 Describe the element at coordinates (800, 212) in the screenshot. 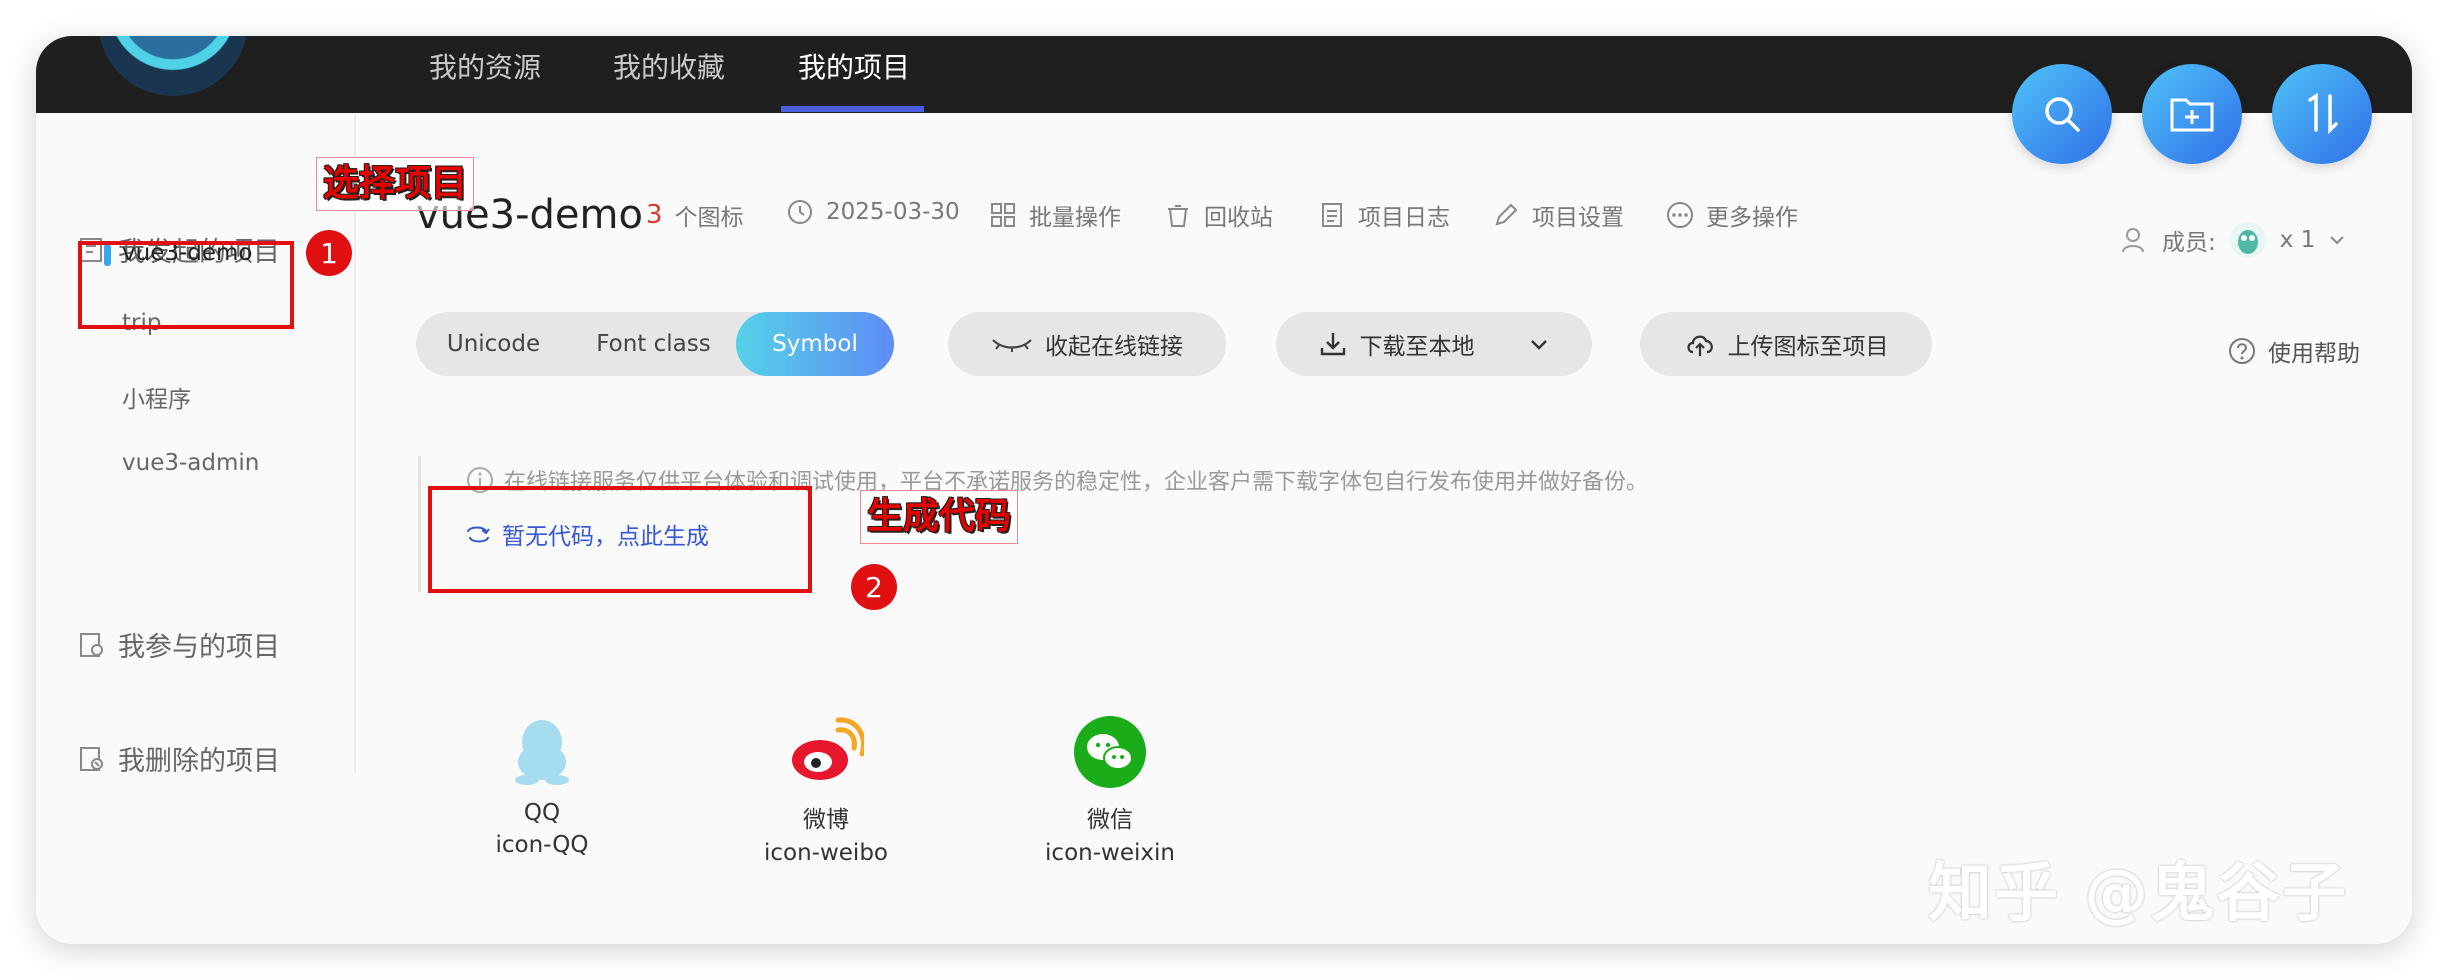

I see `clock-icon` at that location.